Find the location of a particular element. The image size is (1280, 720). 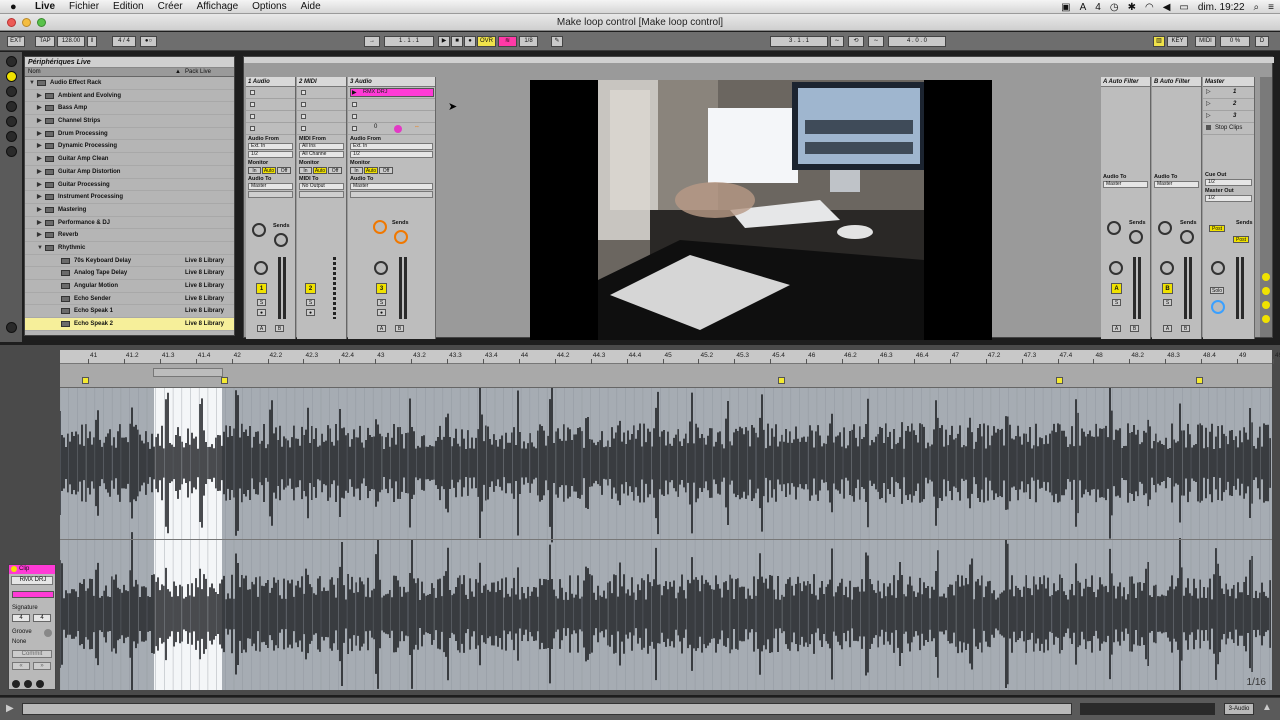

nudge-icon: ‖ is located at coordinates (92, 41).